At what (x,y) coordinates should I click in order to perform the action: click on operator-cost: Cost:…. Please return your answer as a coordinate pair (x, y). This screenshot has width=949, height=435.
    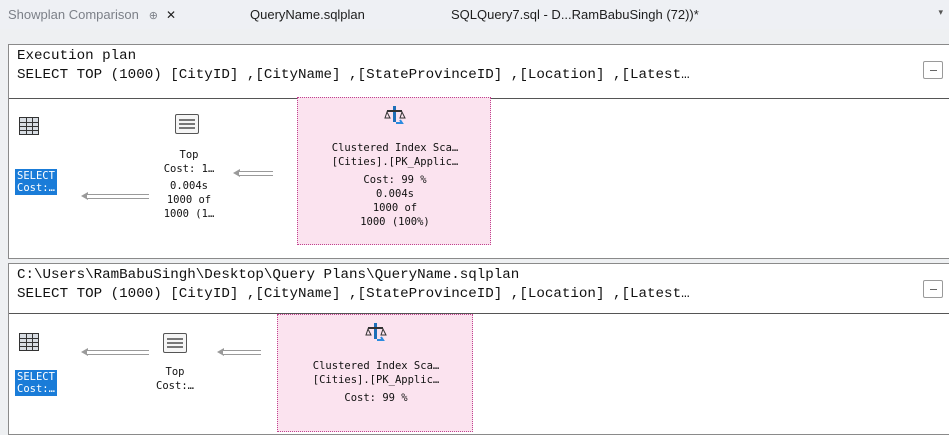
    Looking at the image, I should click on (175, 386).